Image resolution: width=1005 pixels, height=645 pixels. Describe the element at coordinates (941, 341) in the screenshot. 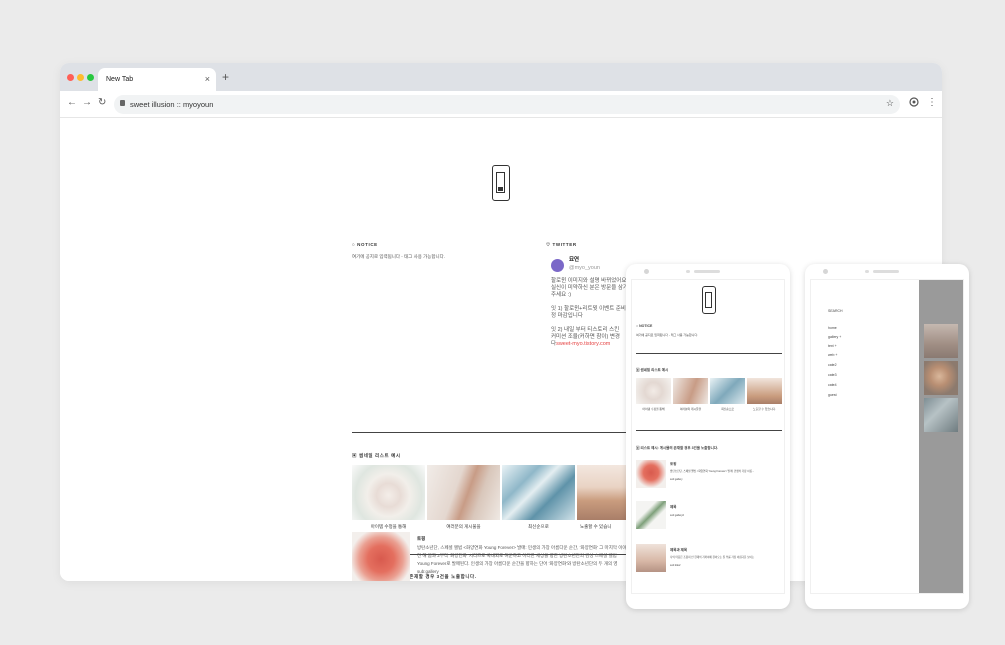

I see `overlay-thumb-sky` at that location.